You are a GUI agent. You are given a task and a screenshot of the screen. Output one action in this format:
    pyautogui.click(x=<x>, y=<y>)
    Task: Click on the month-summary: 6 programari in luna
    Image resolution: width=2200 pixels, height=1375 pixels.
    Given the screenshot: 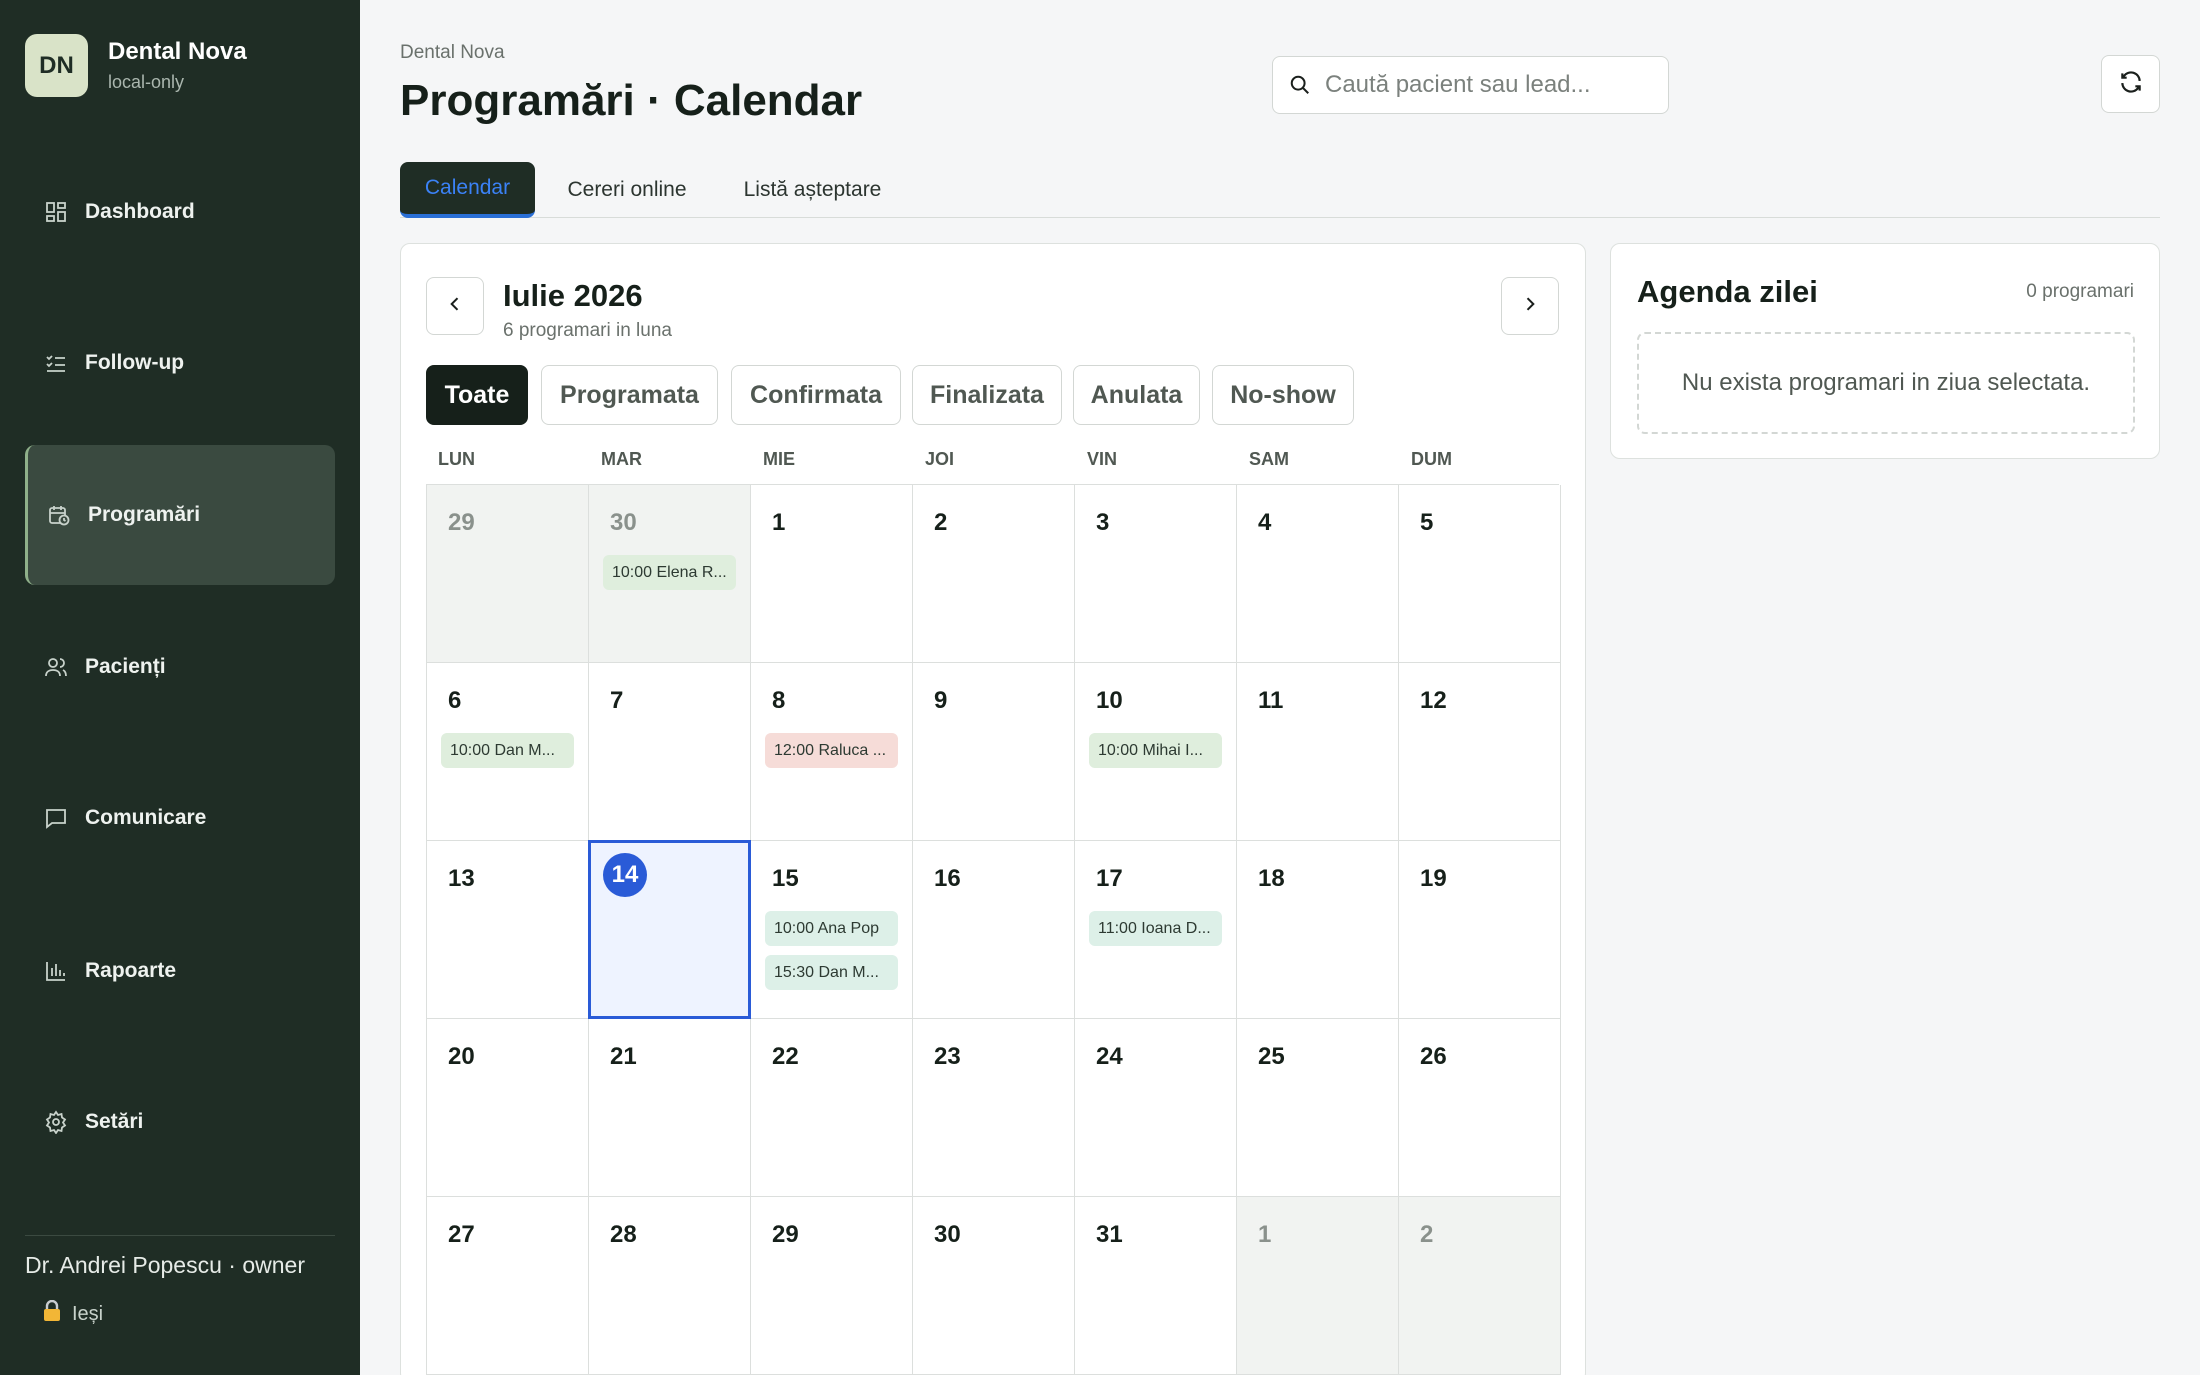 What is the action you would take?
    pyautogui.click(x=587, y=330)
    